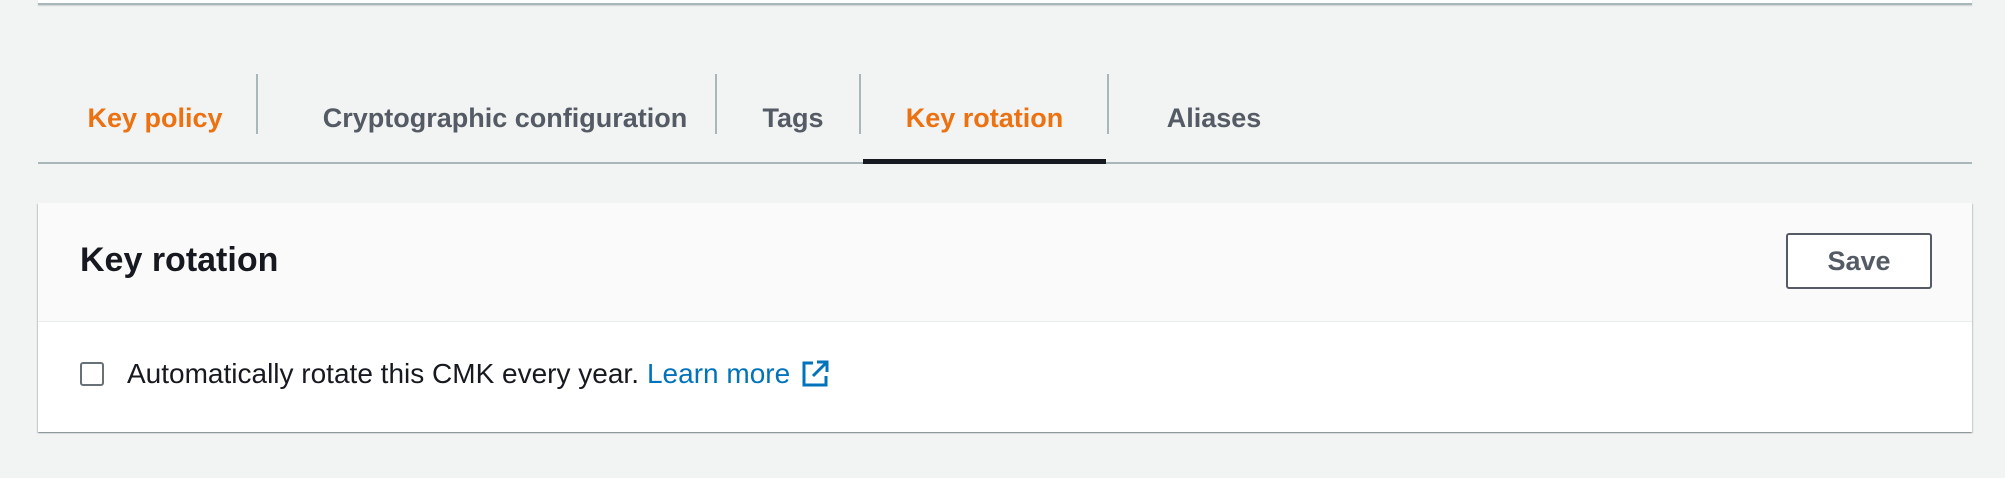 This screenshot has height=478, width=2005. I want to click on external-link-icon, so click(815, 374).